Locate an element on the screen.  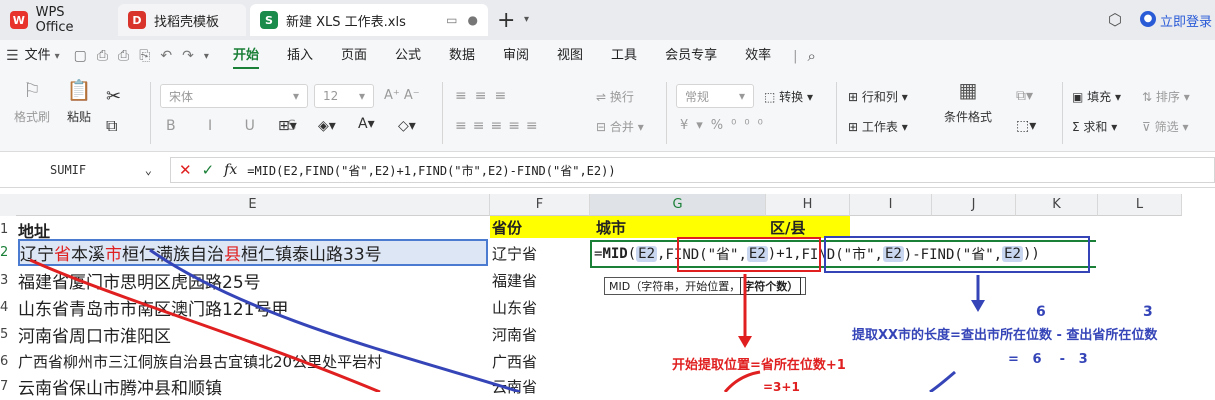
start-position-note: 开始提取位置=省所在位数+1 is located at coordinates (759, 365).